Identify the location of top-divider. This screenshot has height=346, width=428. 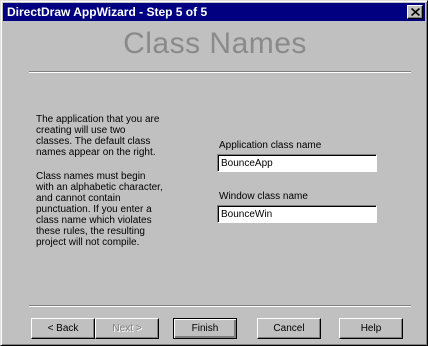
(220, 72).